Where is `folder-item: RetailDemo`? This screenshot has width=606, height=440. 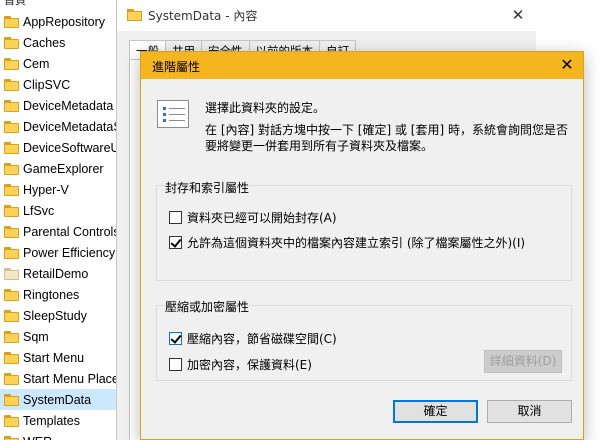
folder-item: RetailDemo is located at coordinates (58, 273).